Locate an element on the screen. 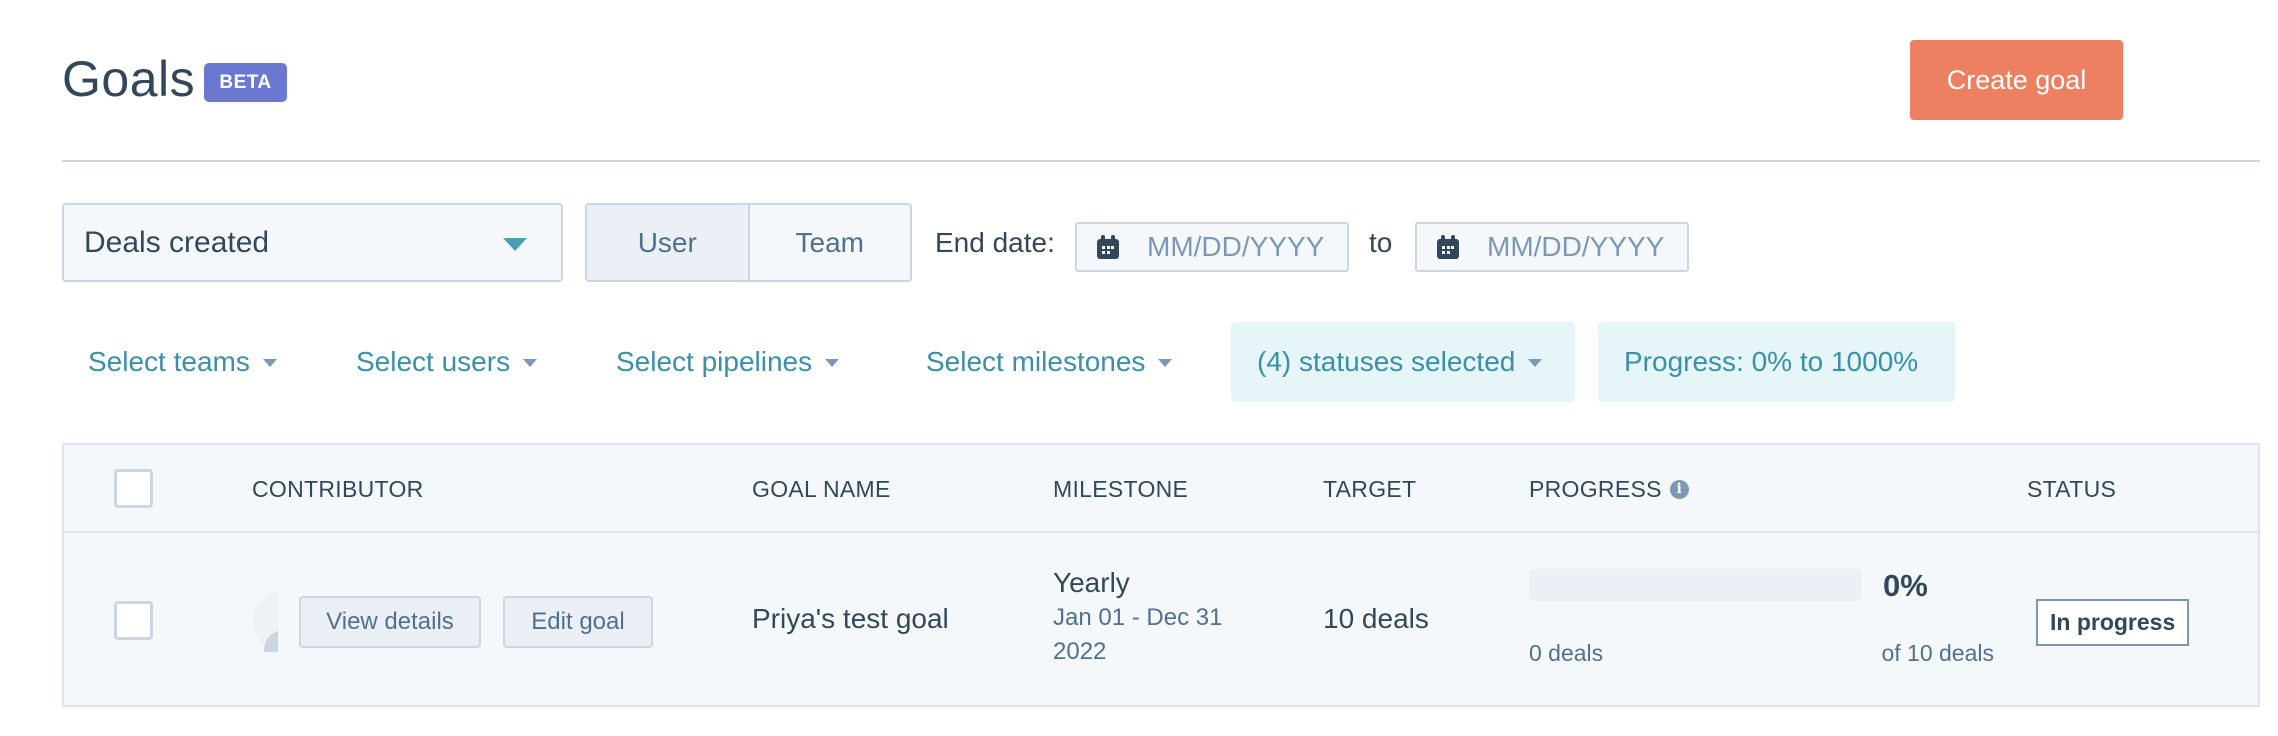 This screenshot has width=2278, height=736. column-header-goal-name: GOAL NAME is located at coordinates (821, 489).